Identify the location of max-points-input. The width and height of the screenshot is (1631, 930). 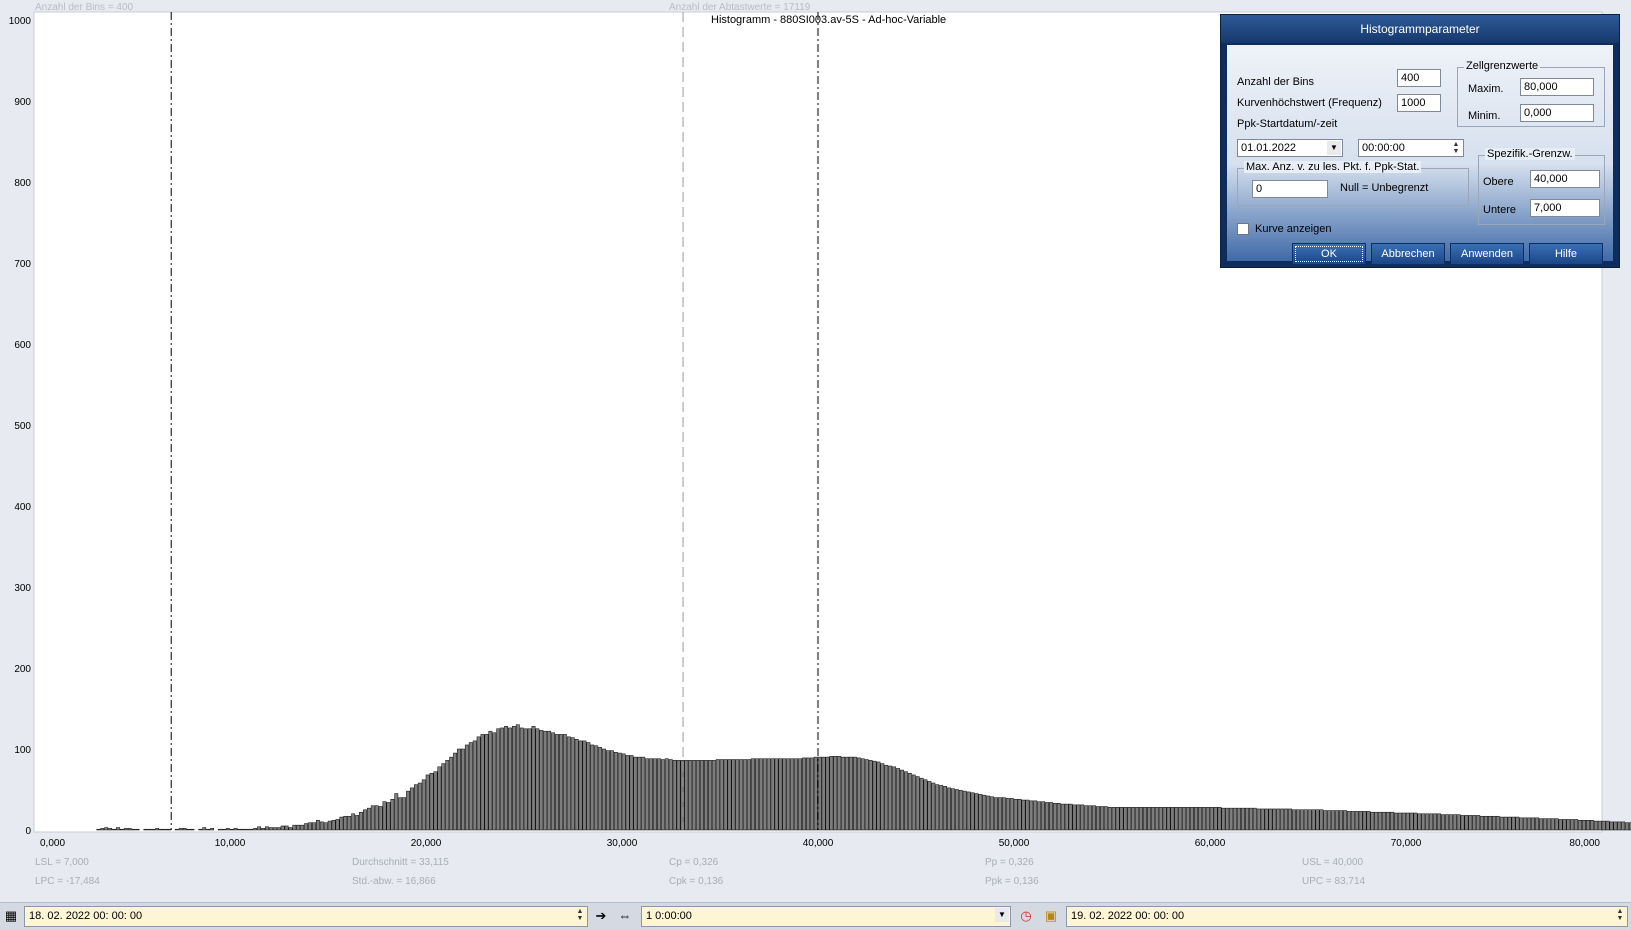
(1290, 189).